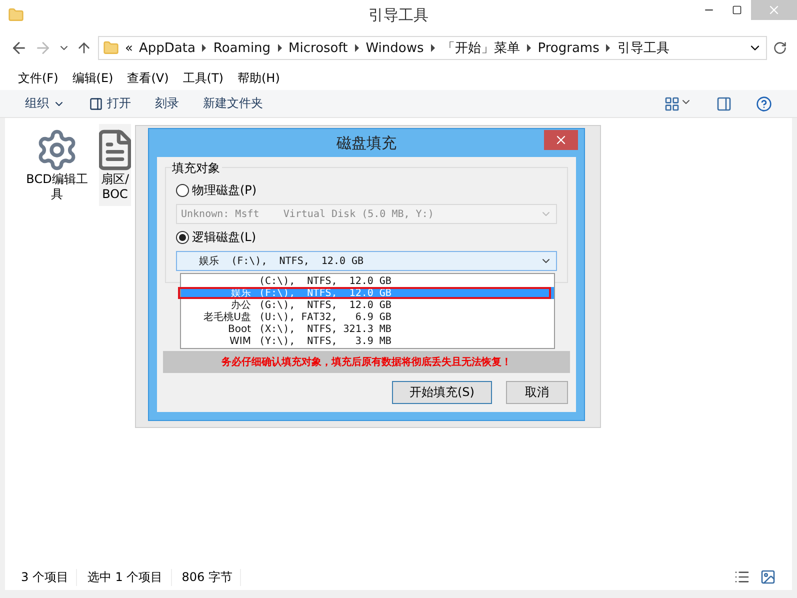  I want to click on grid-icon, so click(672, 104).